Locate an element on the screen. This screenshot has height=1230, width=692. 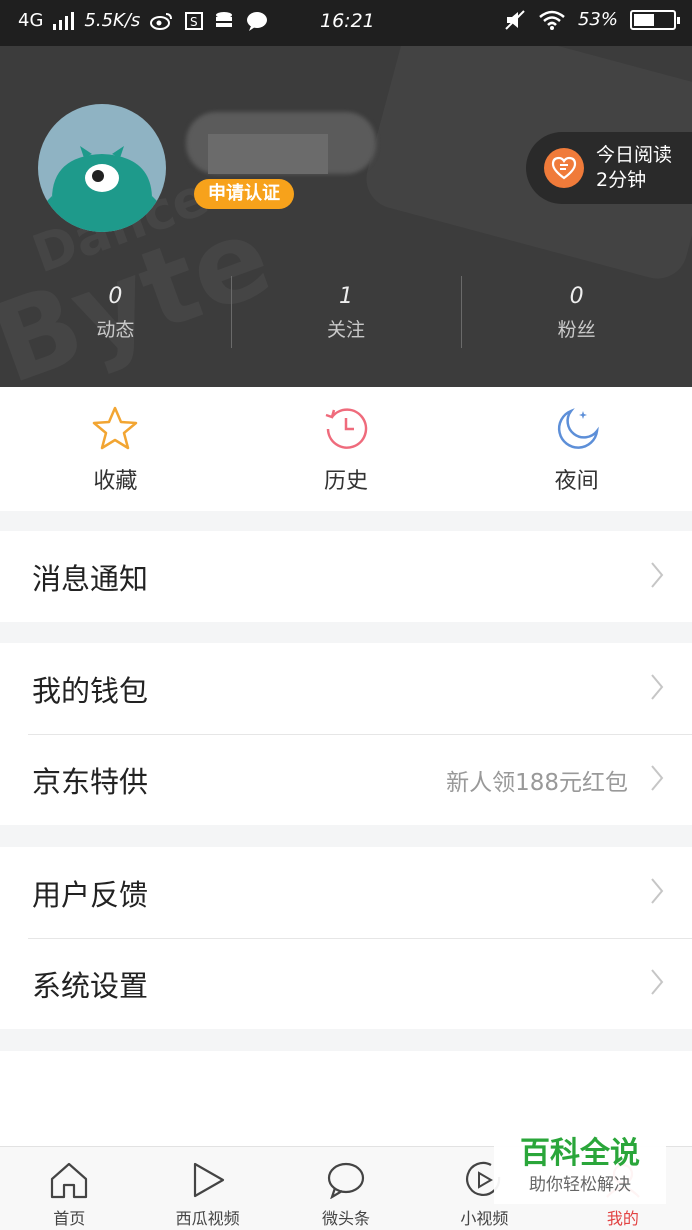
tab-home: 首页 is located at coordinates (69, 1188).